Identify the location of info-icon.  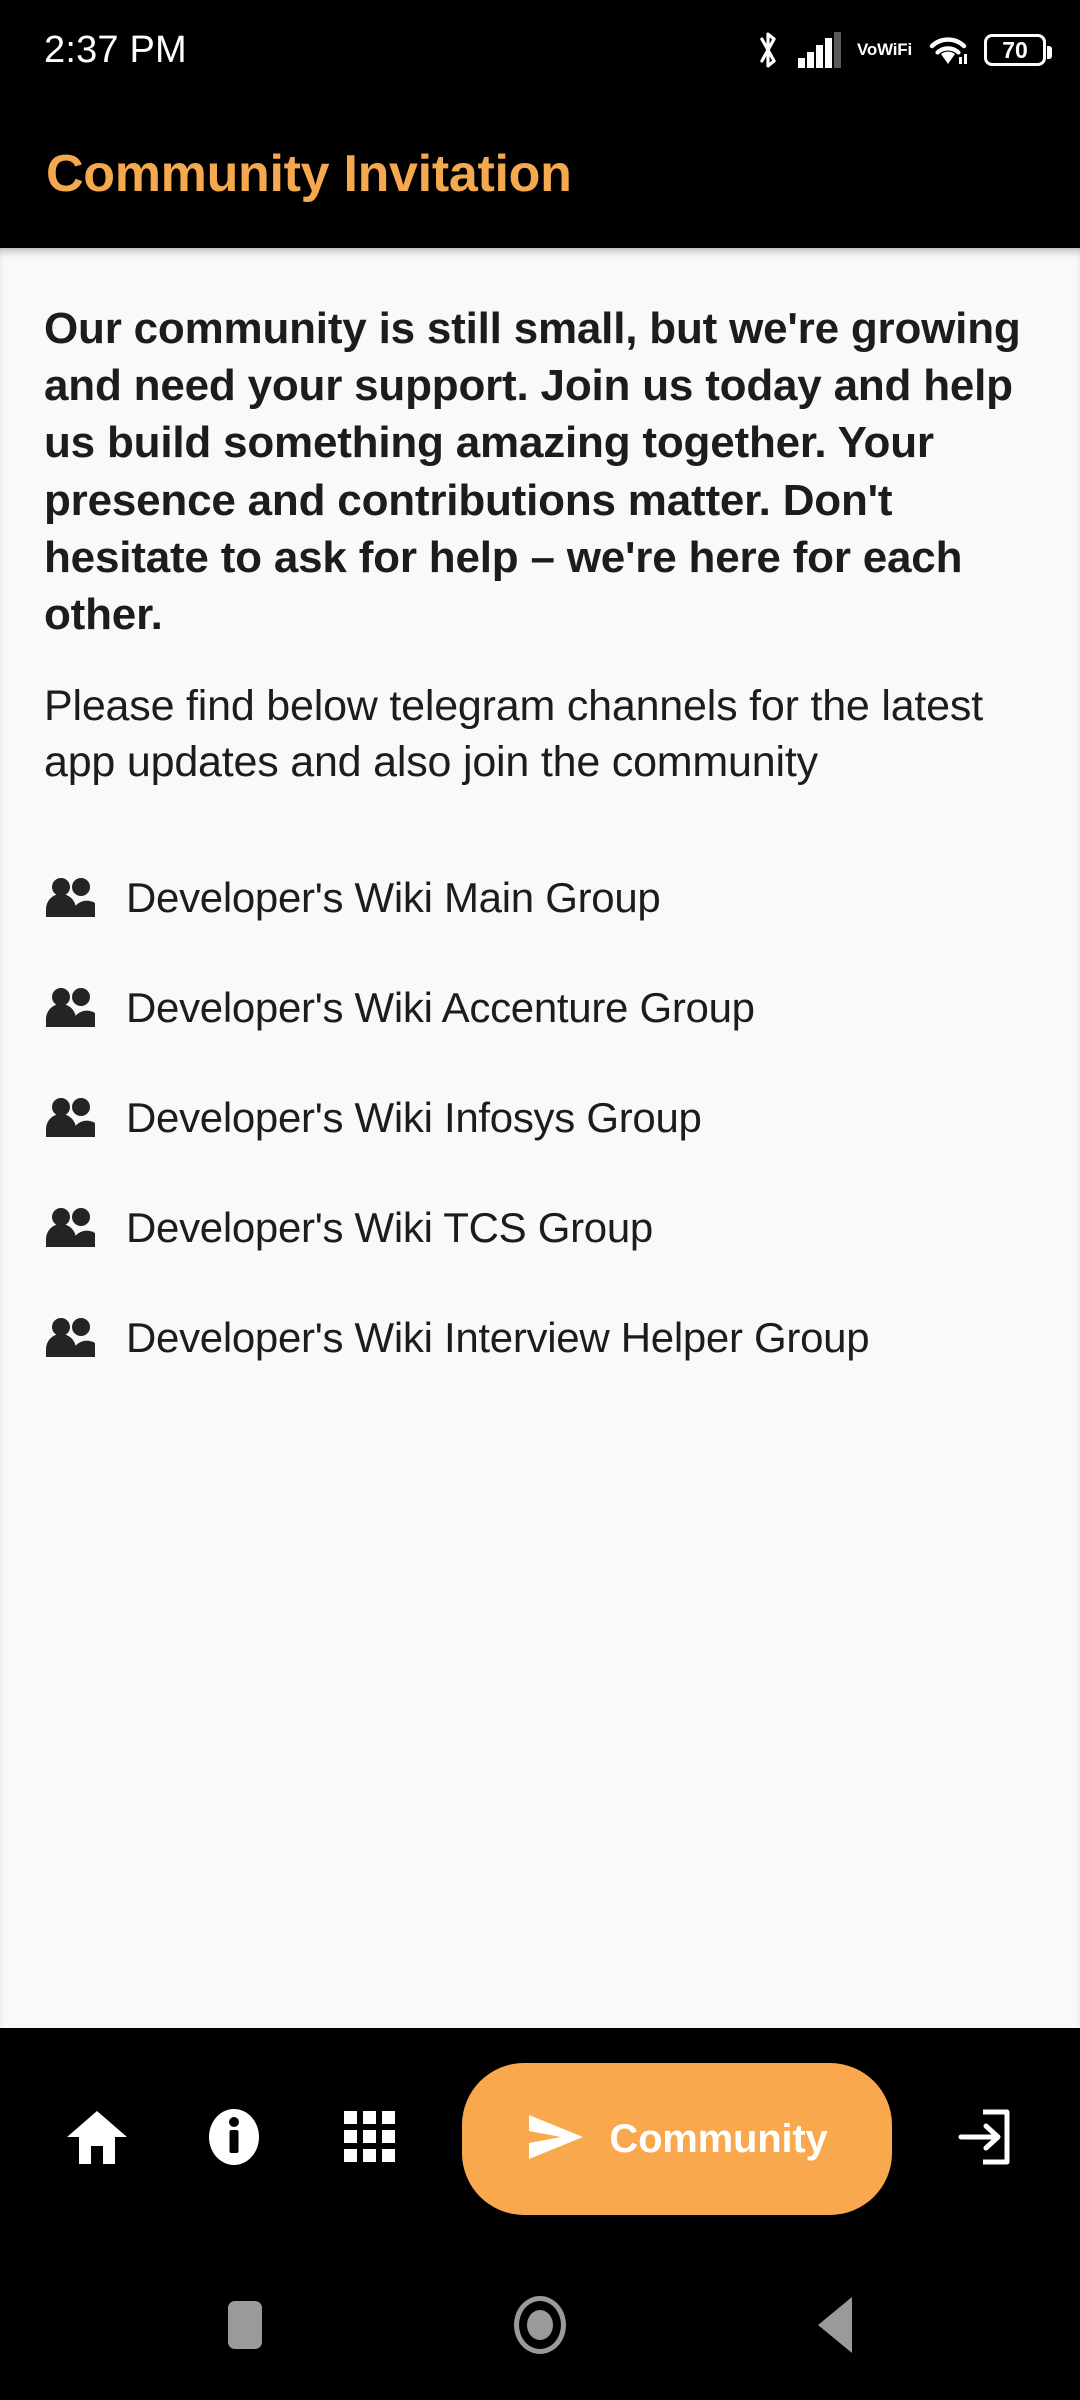
(234, 2139).